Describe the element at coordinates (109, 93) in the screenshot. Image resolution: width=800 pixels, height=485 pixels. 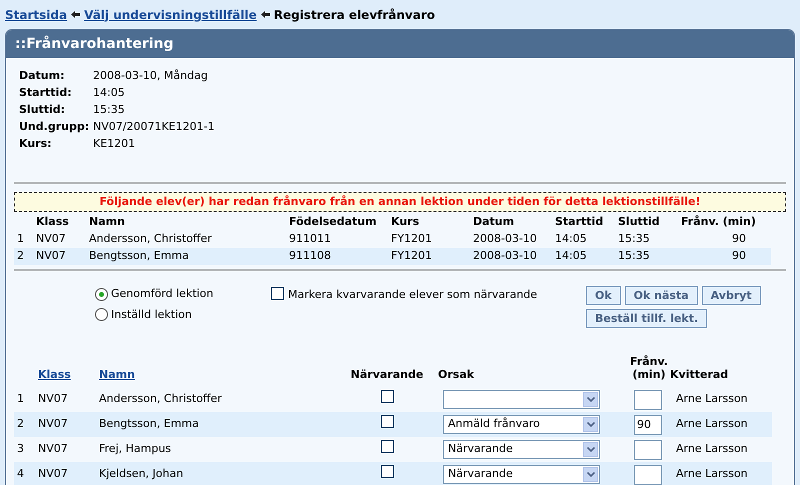
I see `info-value: 14:05` at that location.